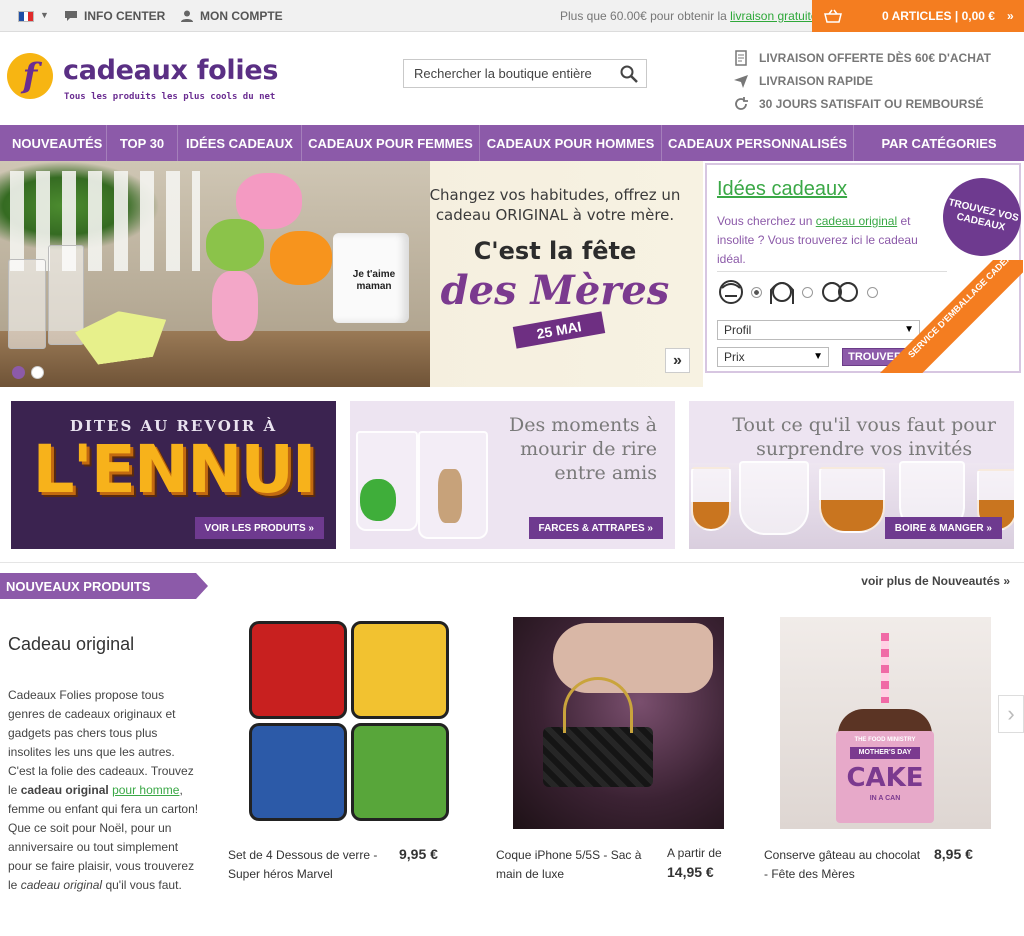 The width and height of the screenshot is (1024, 936). What do you see at coordinates (71, 644) in the screenshot?
I see `intro-title: Cadeau original` at bounding box center [71, 644].